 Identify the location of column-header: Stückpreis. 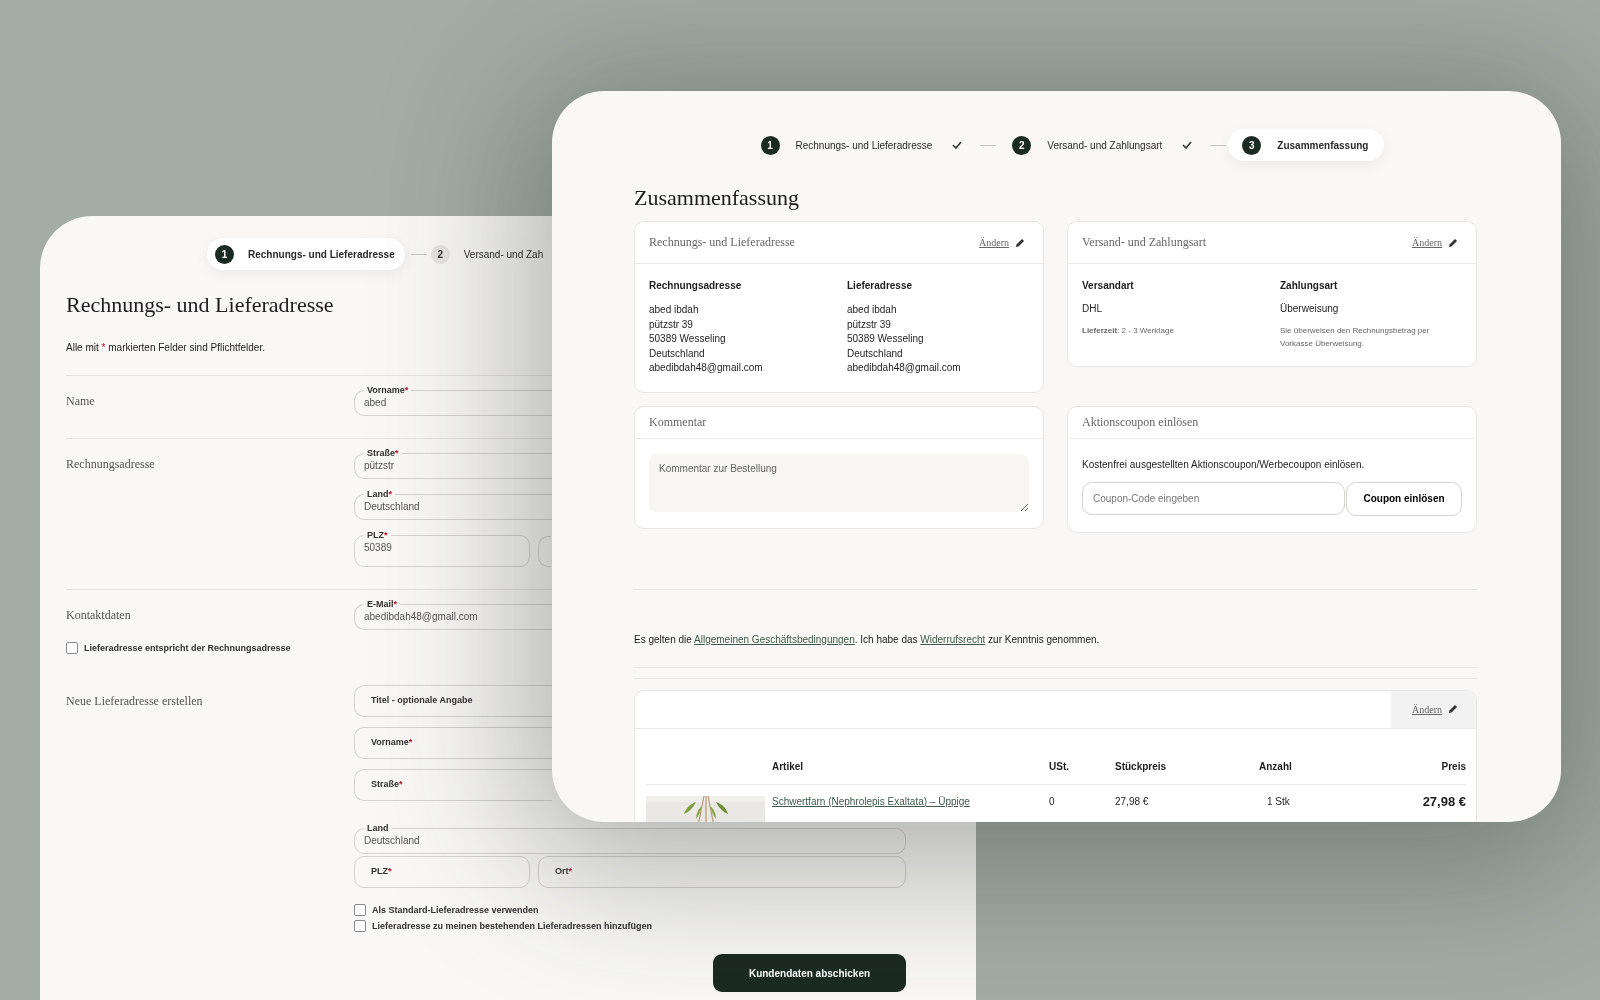
(1141, 766).